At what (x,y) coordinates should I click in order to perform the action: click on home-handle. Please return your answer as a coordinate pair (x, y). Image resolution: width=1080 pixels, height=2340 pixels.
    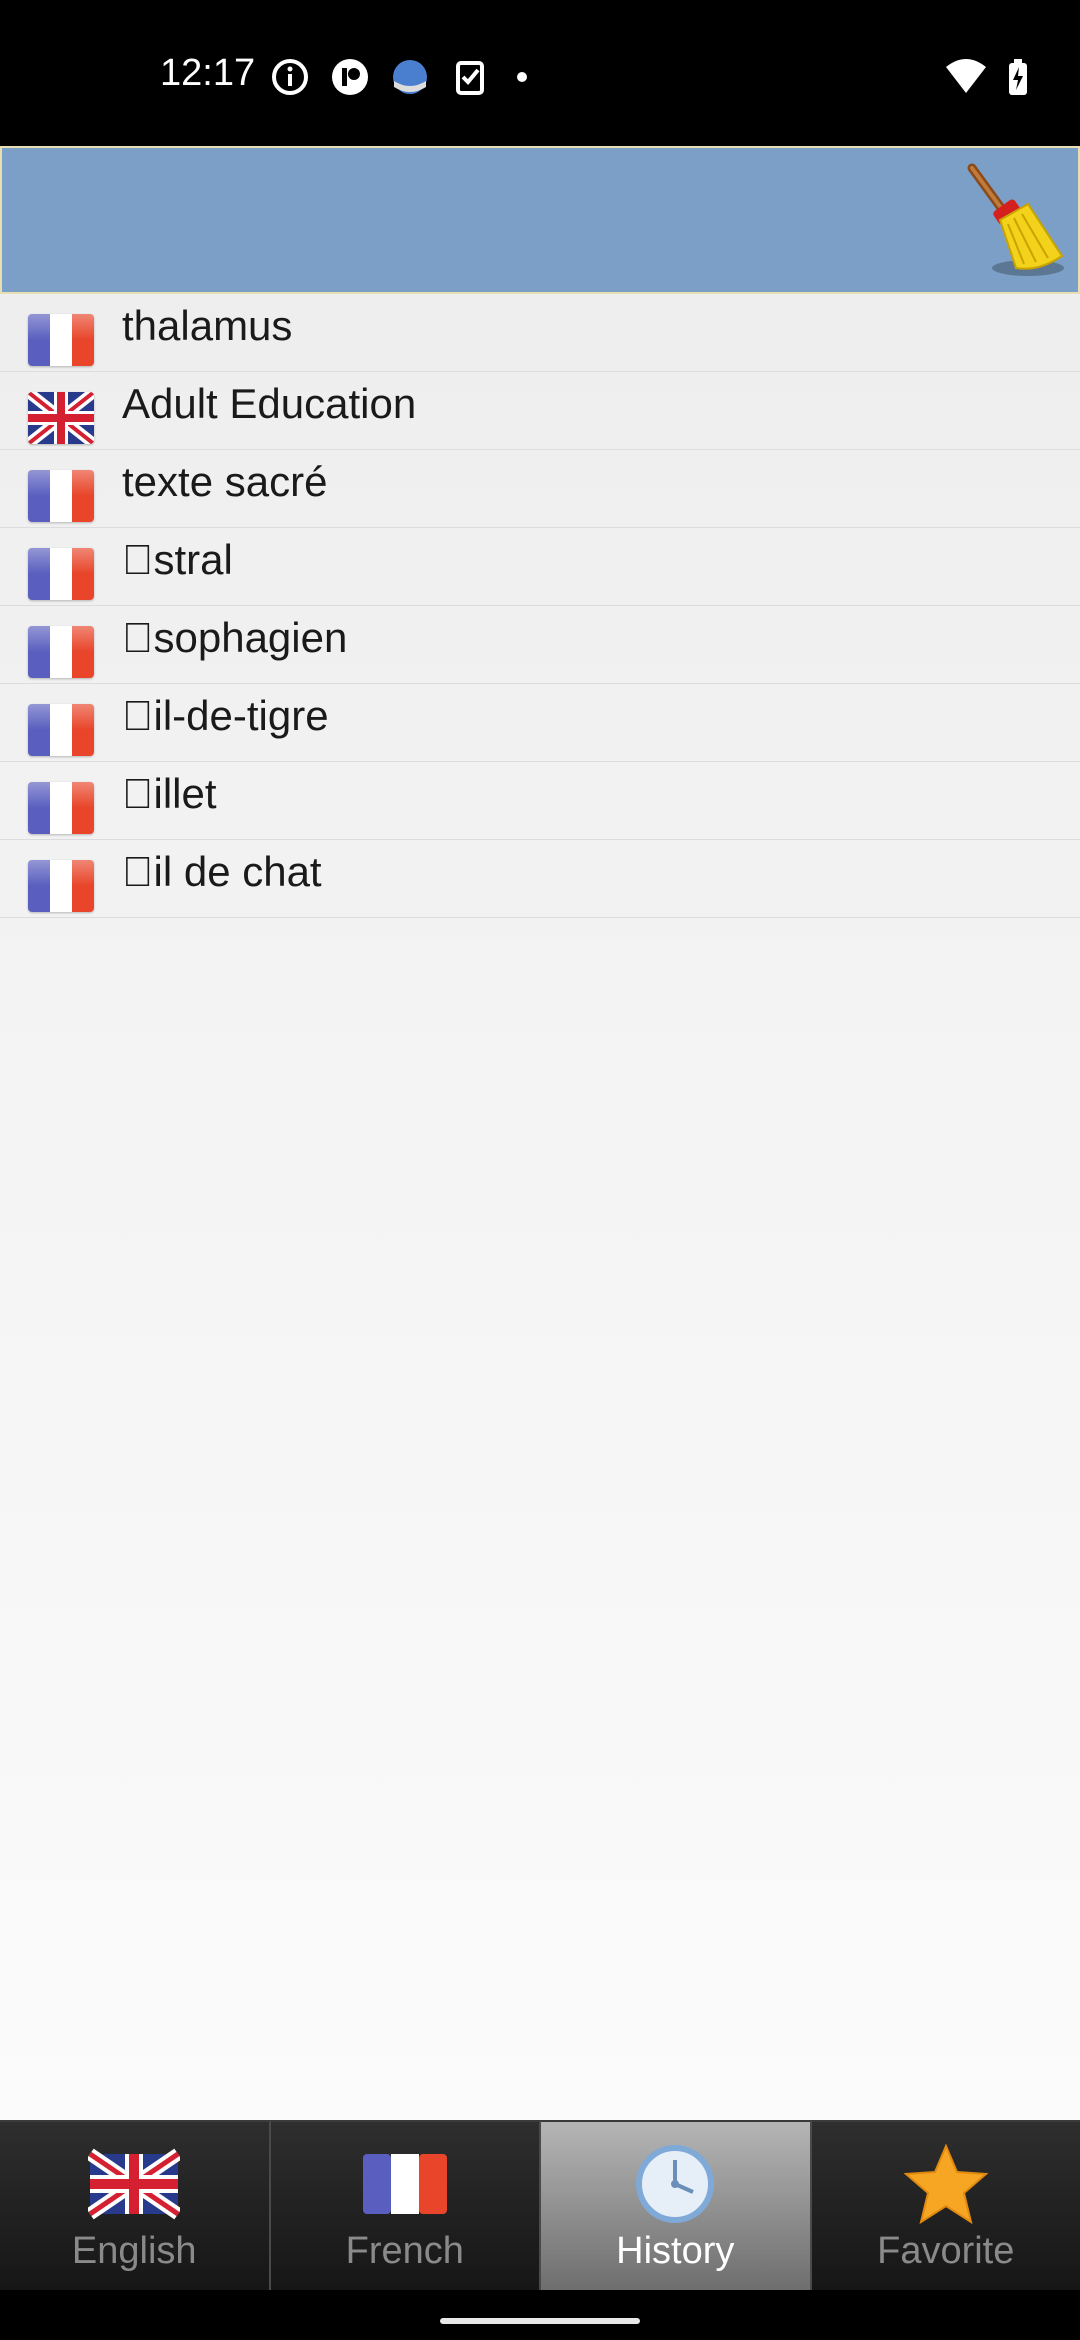
    Looking at the image, I should click on (540, 2321).